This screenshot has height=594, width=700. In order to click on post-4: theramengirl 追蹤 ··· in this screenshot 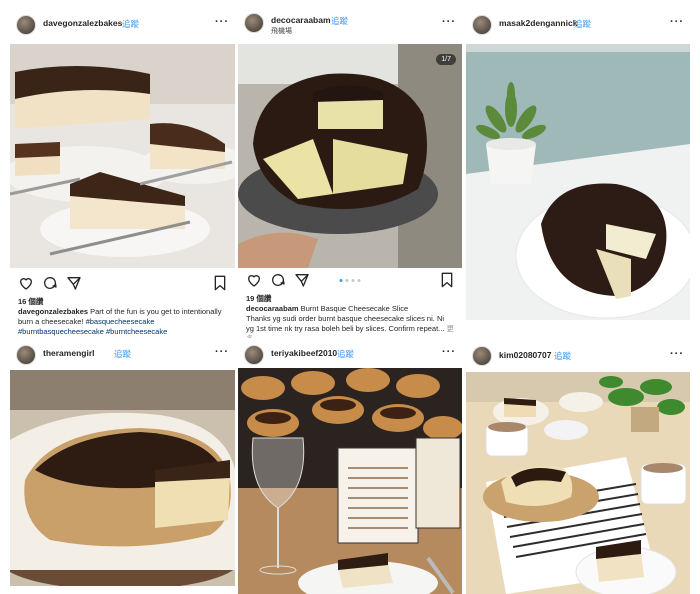, I will do `click(122, 466)`.